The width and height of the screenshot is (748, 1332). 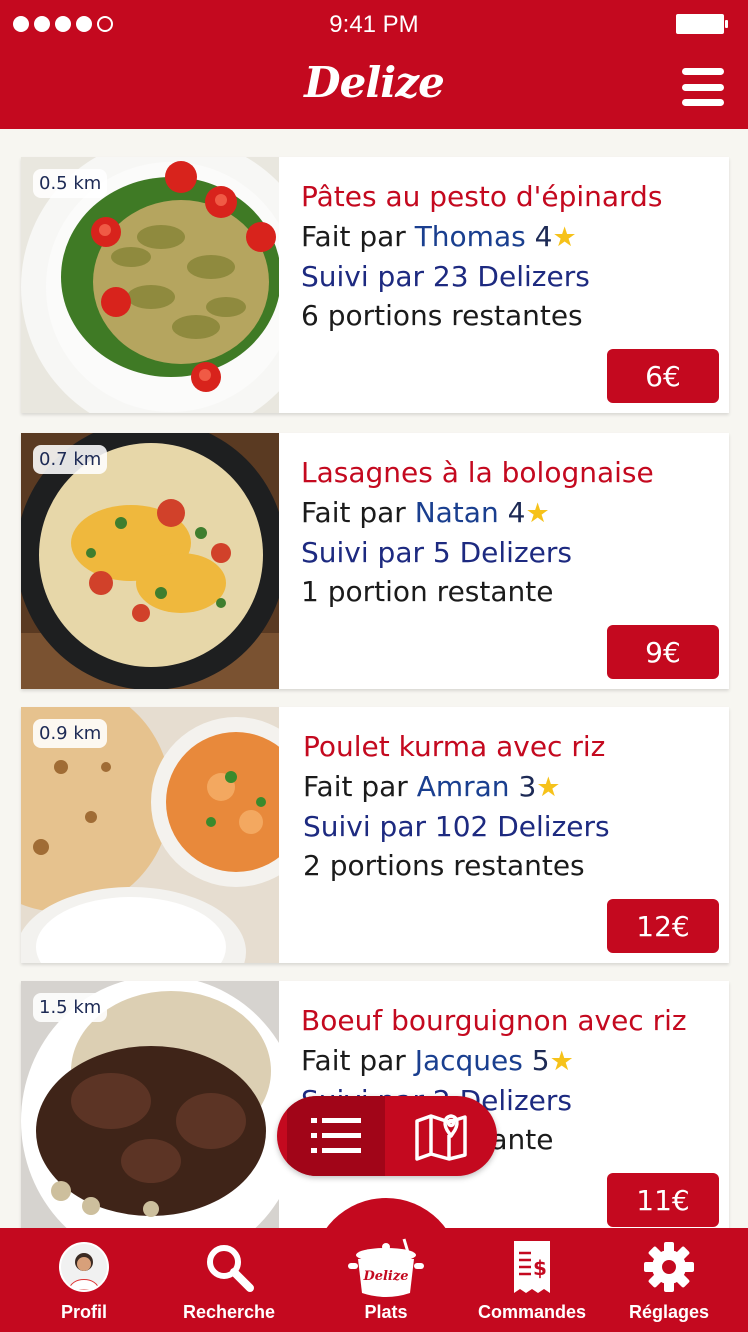 I want to click on price-button: 11€, so click(x=663, y=1200).